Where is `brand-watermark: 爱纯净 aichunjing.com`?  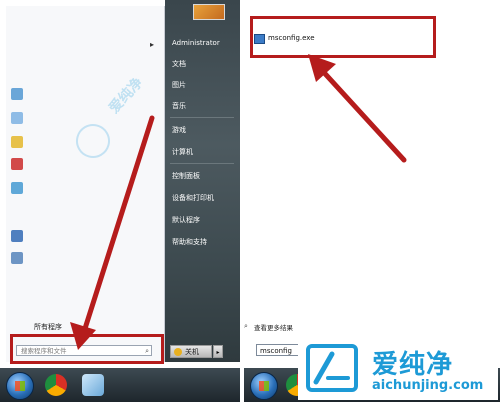
brand-watermark: 爱纯净 aichunjing.com is located at coordinates (398, 369).